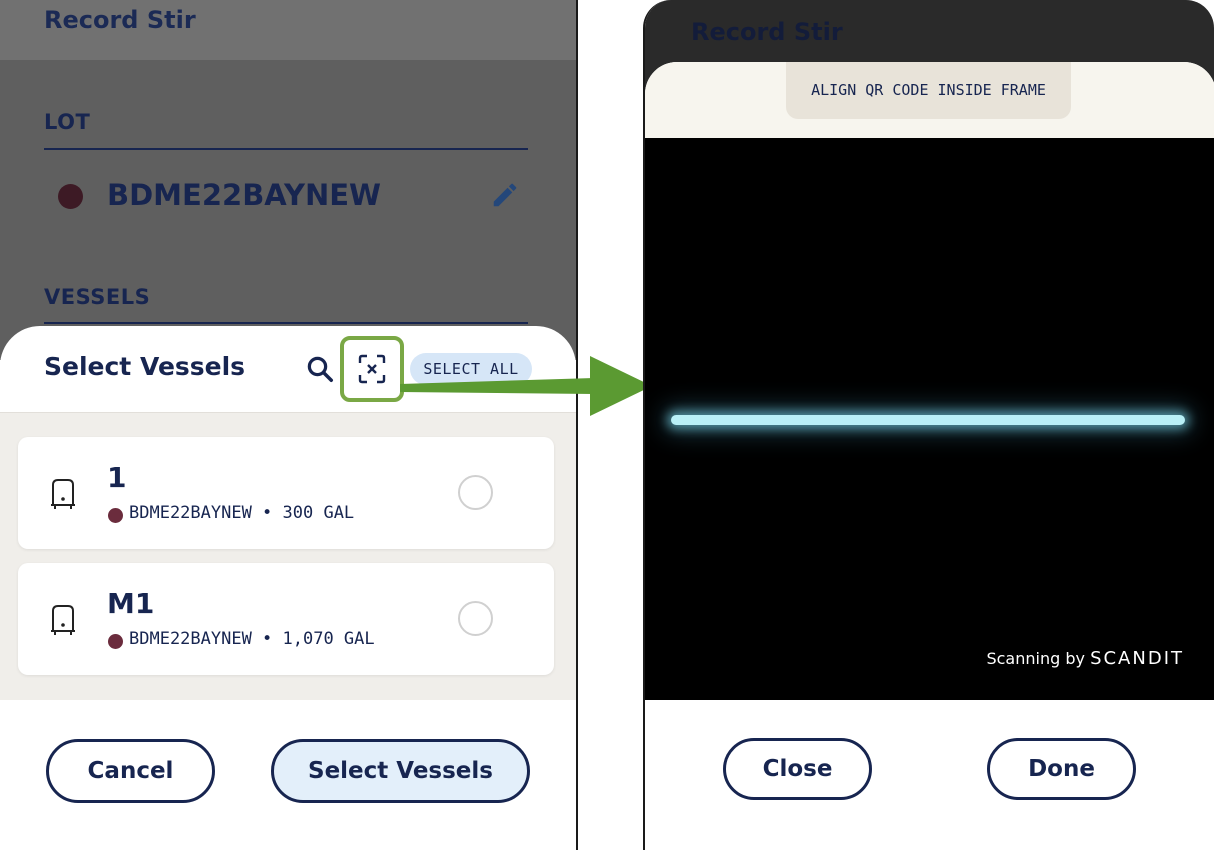 The image size is (1214, 850). I want to click on vessel-name: M1, so click(131, 603).